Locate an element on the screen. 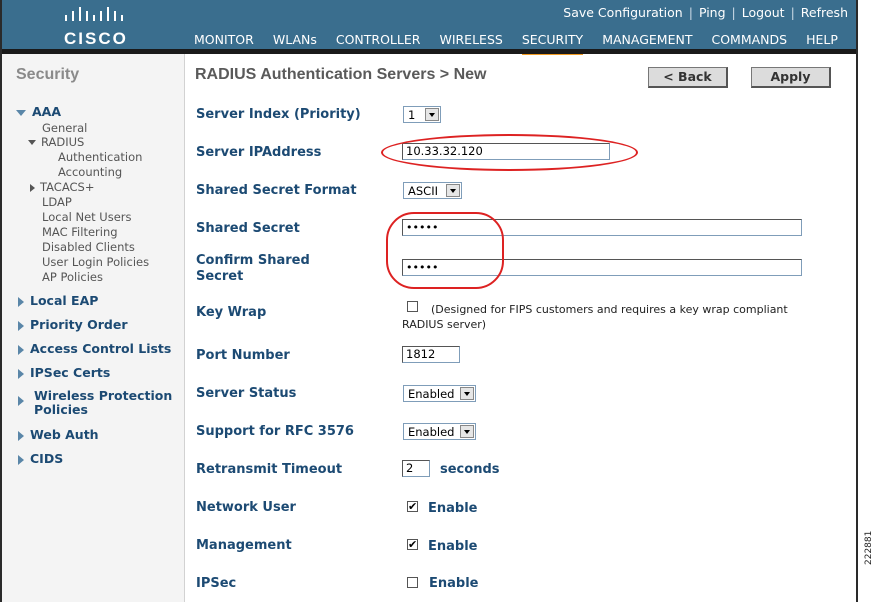 The image size is (877, 602). confirm-secret-label: Confirm Shared Secret is located at coordinates (253, 268).